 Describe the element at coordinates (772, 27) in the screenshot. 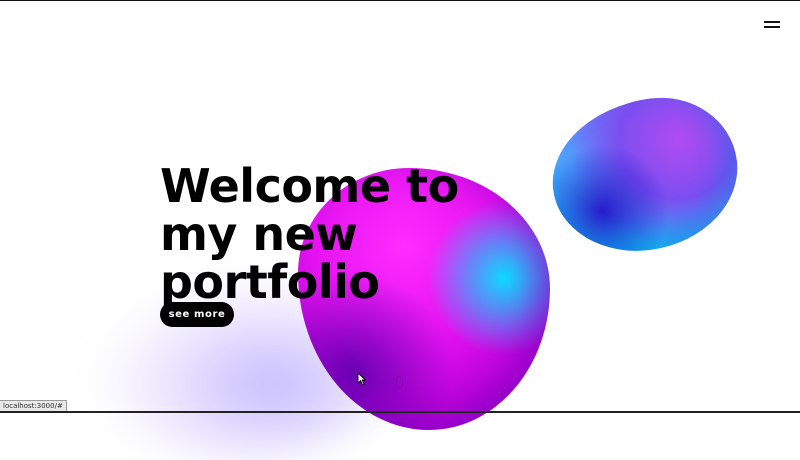

I see `hamburger-icon-line` at that location.